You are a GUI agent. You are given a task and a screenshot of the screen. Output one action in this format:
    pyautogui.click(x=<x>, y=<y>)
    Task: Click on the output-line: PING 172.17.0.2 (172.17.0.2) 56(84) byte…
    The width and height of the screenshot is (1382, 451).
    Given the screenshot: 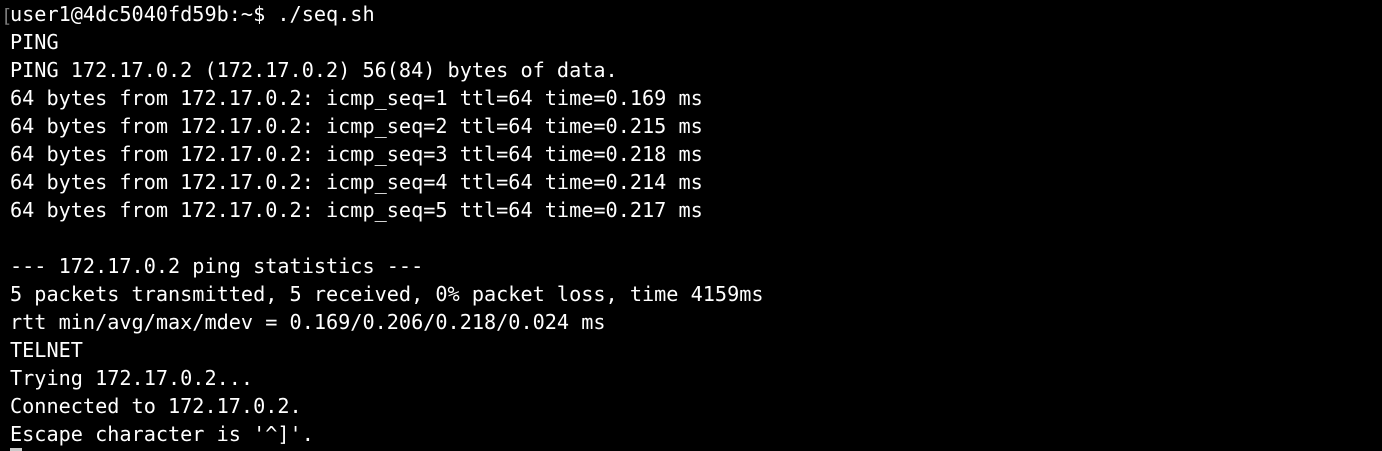 What is the action you would take?
    pyautogui.click(x=314, y=70)
    